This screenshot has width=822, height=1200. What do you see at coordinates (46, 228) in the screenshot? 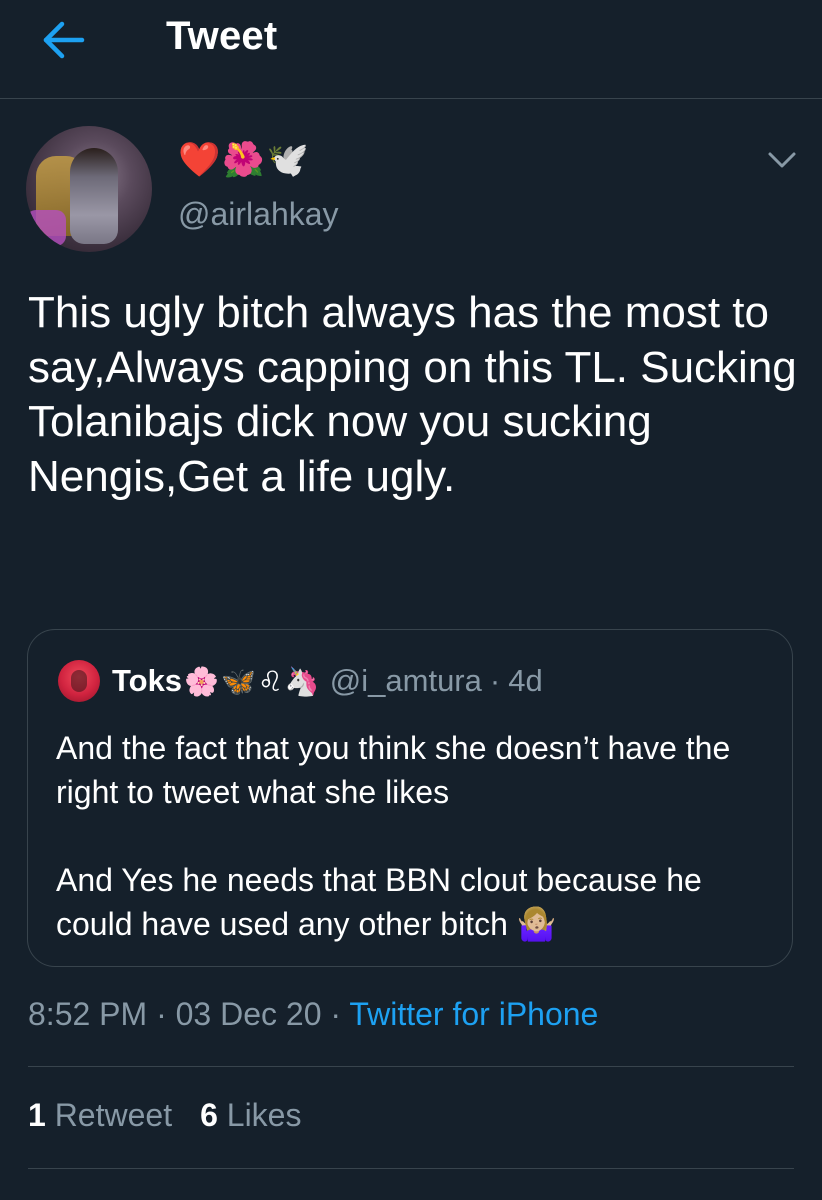
I see `avatar-decor-shape` at bounding box center [46, 228].